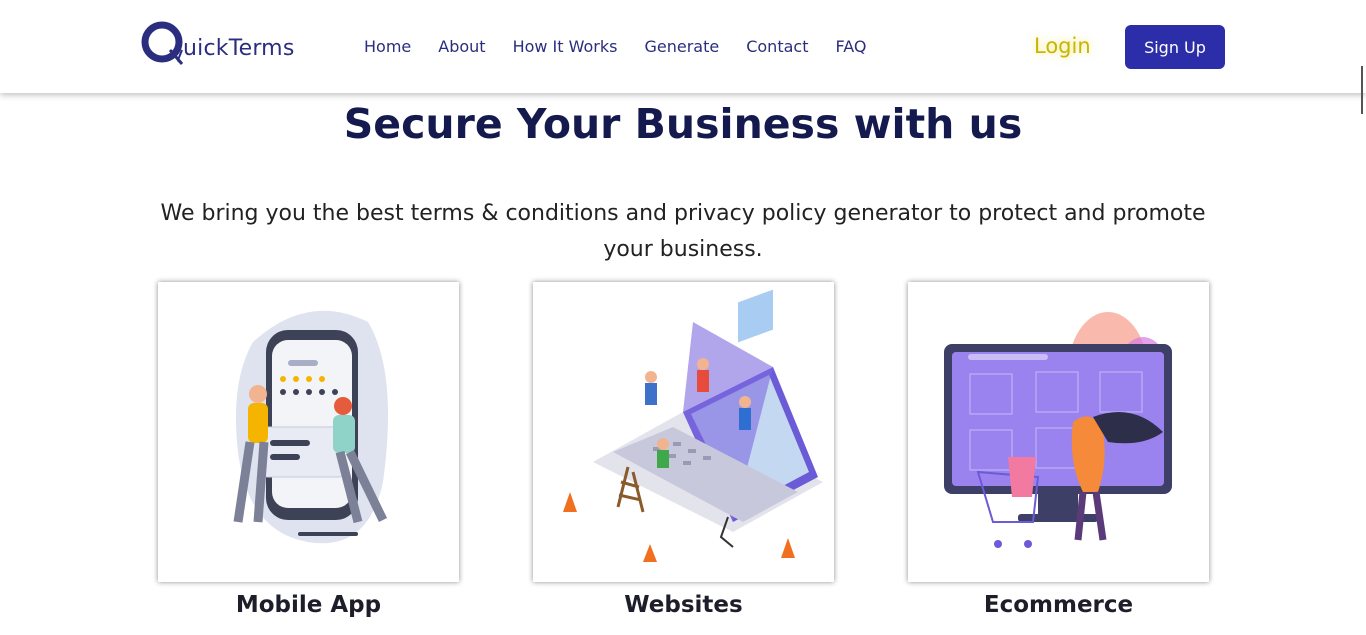 Image resolution: width=1366 pixels, height=635 pixels. I want to click on websites-illustration, so click(693, 425).